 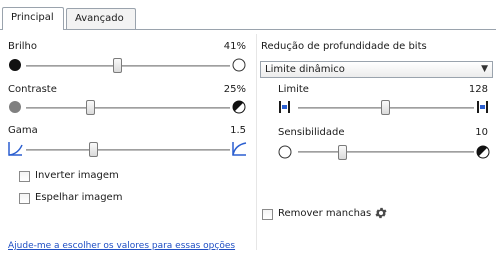 I want to click on brightness-slider-track, so click(x=128, y=66).